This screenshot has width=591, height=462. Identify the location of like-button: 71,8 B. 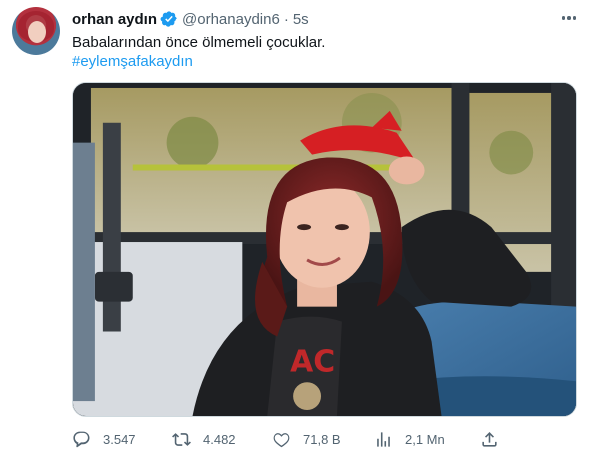
(306, 439).